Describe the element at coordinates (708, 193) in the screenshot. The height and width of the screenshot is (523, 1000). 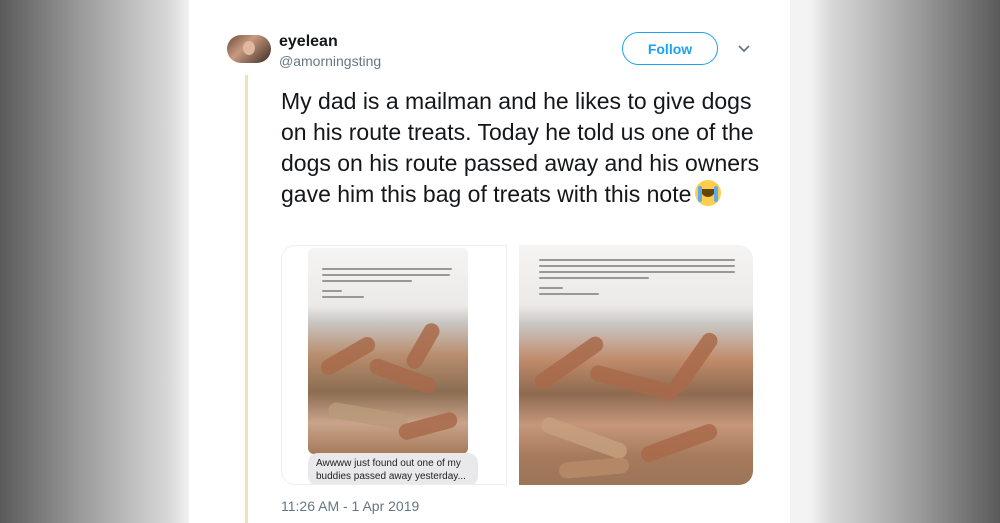
I see `crying-face-emoji-icon` at that location.